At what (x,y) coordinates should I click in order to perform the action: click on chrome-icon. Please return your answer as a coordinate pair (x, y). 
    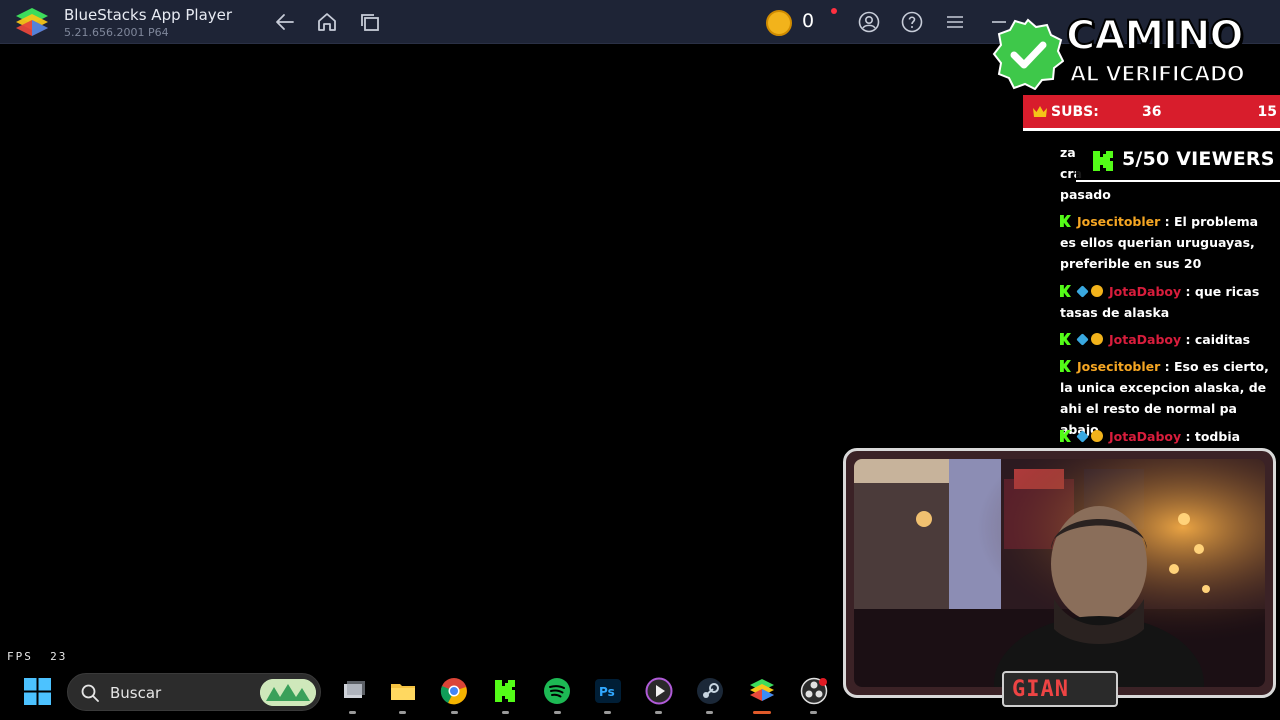
    Looking at the image, I should click on (454, 691).